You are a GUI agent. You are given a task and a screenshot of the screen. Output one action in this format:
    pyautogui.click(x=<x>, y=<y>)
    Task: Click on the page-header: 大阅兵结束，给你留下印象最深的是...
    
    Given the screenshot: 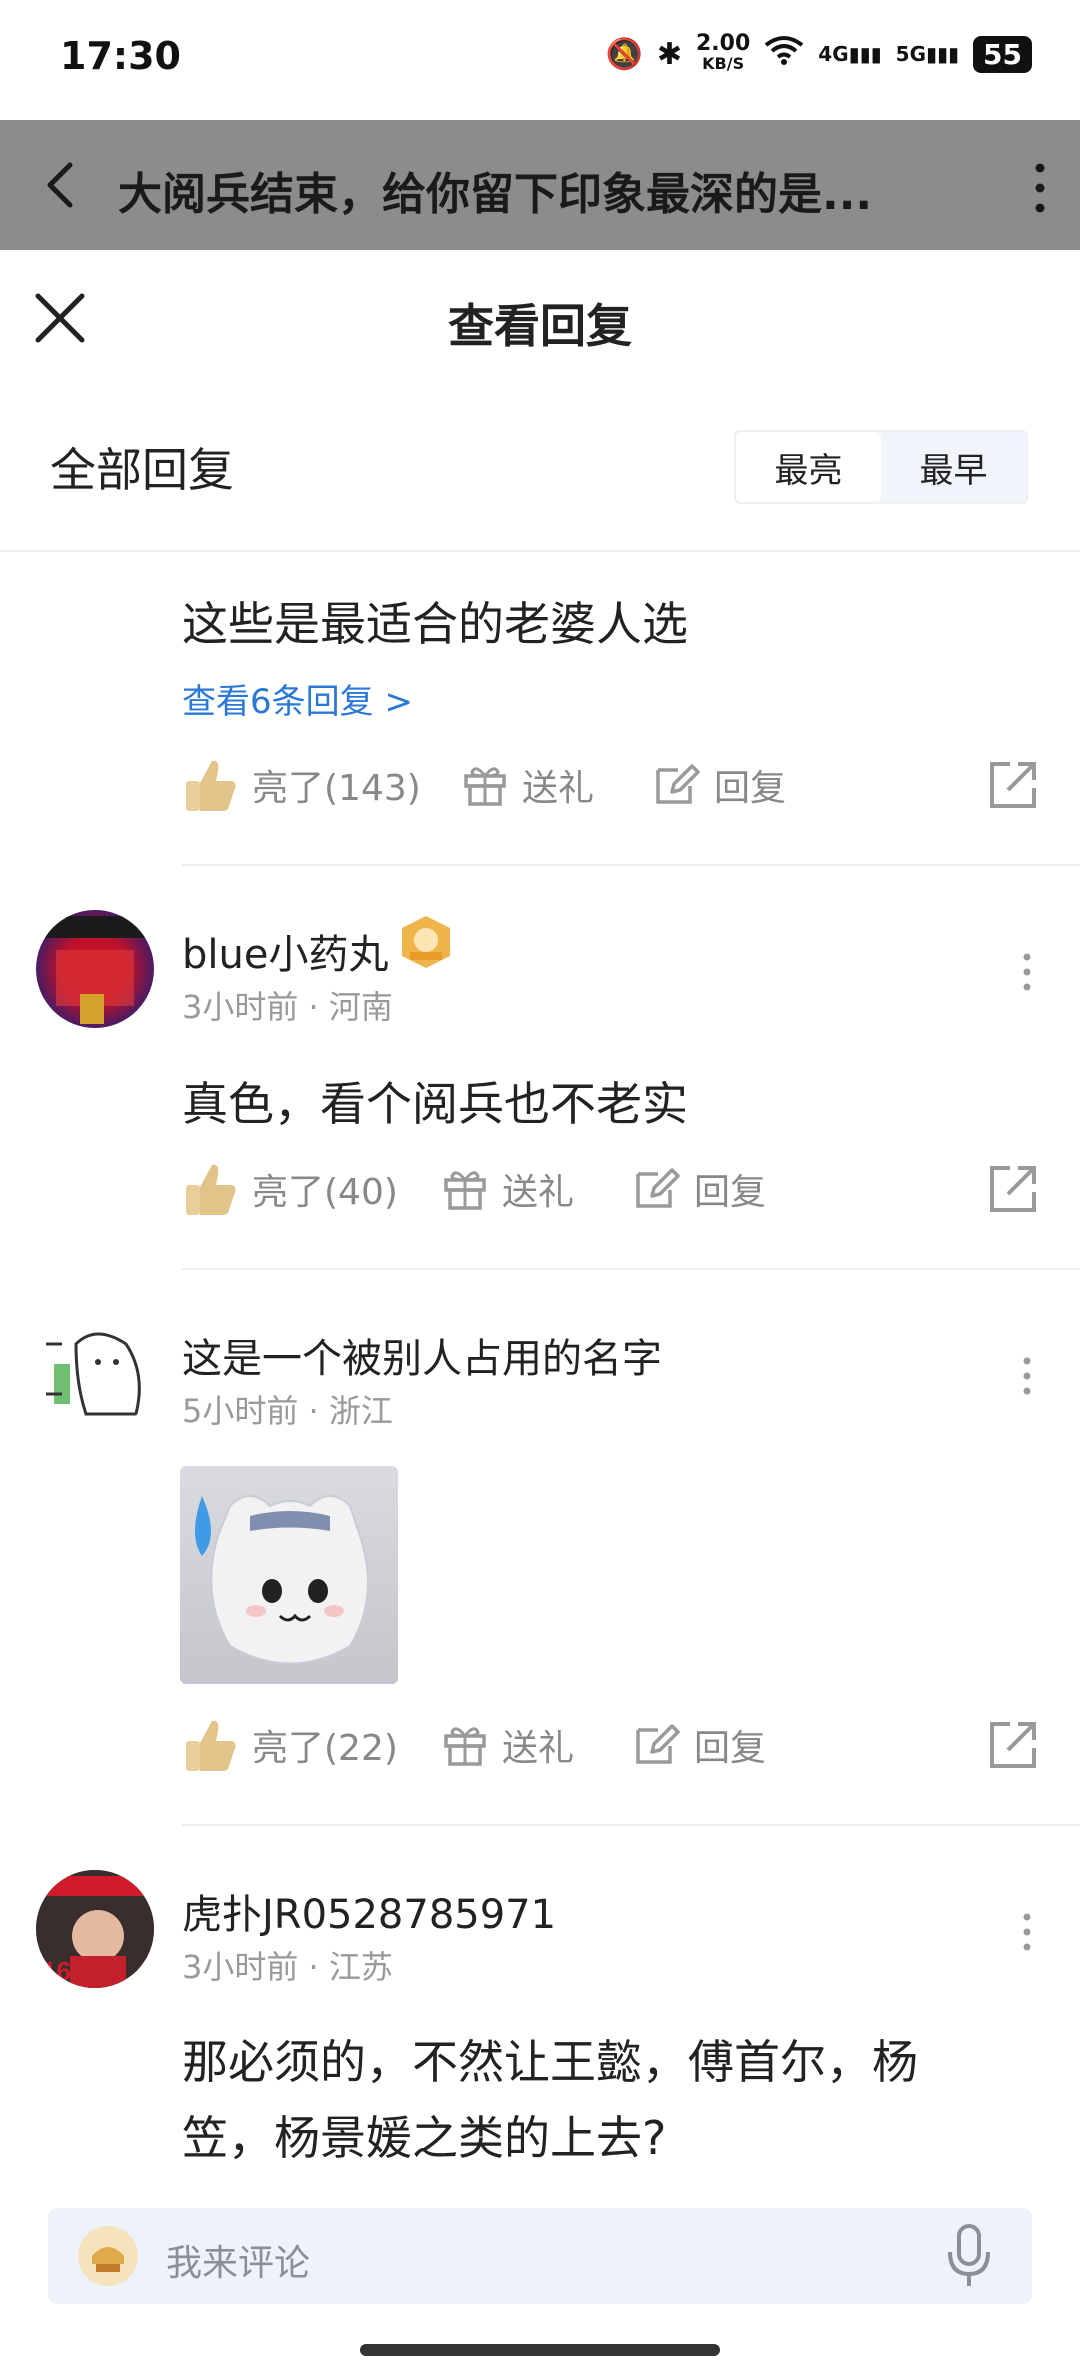 What is the action you would take?
    pyautogui.click(x=540, y=185)
    